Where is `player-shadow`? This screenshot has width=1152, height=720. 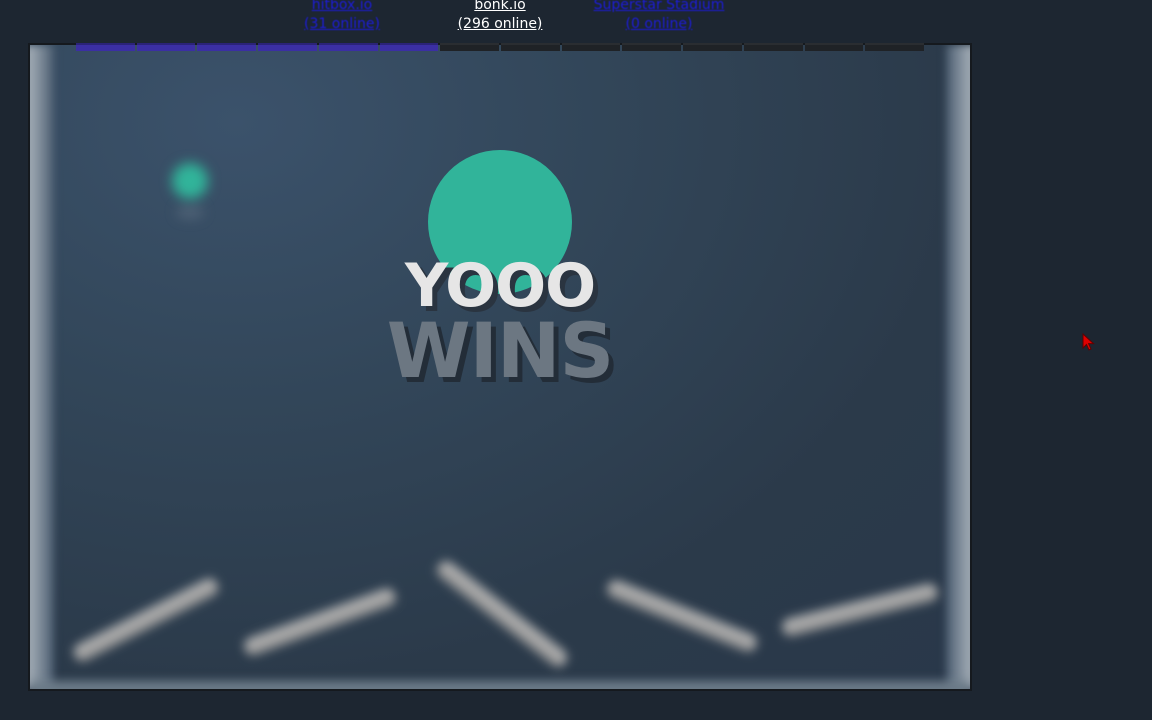 player-shadow is located at coordinates (190, 212).